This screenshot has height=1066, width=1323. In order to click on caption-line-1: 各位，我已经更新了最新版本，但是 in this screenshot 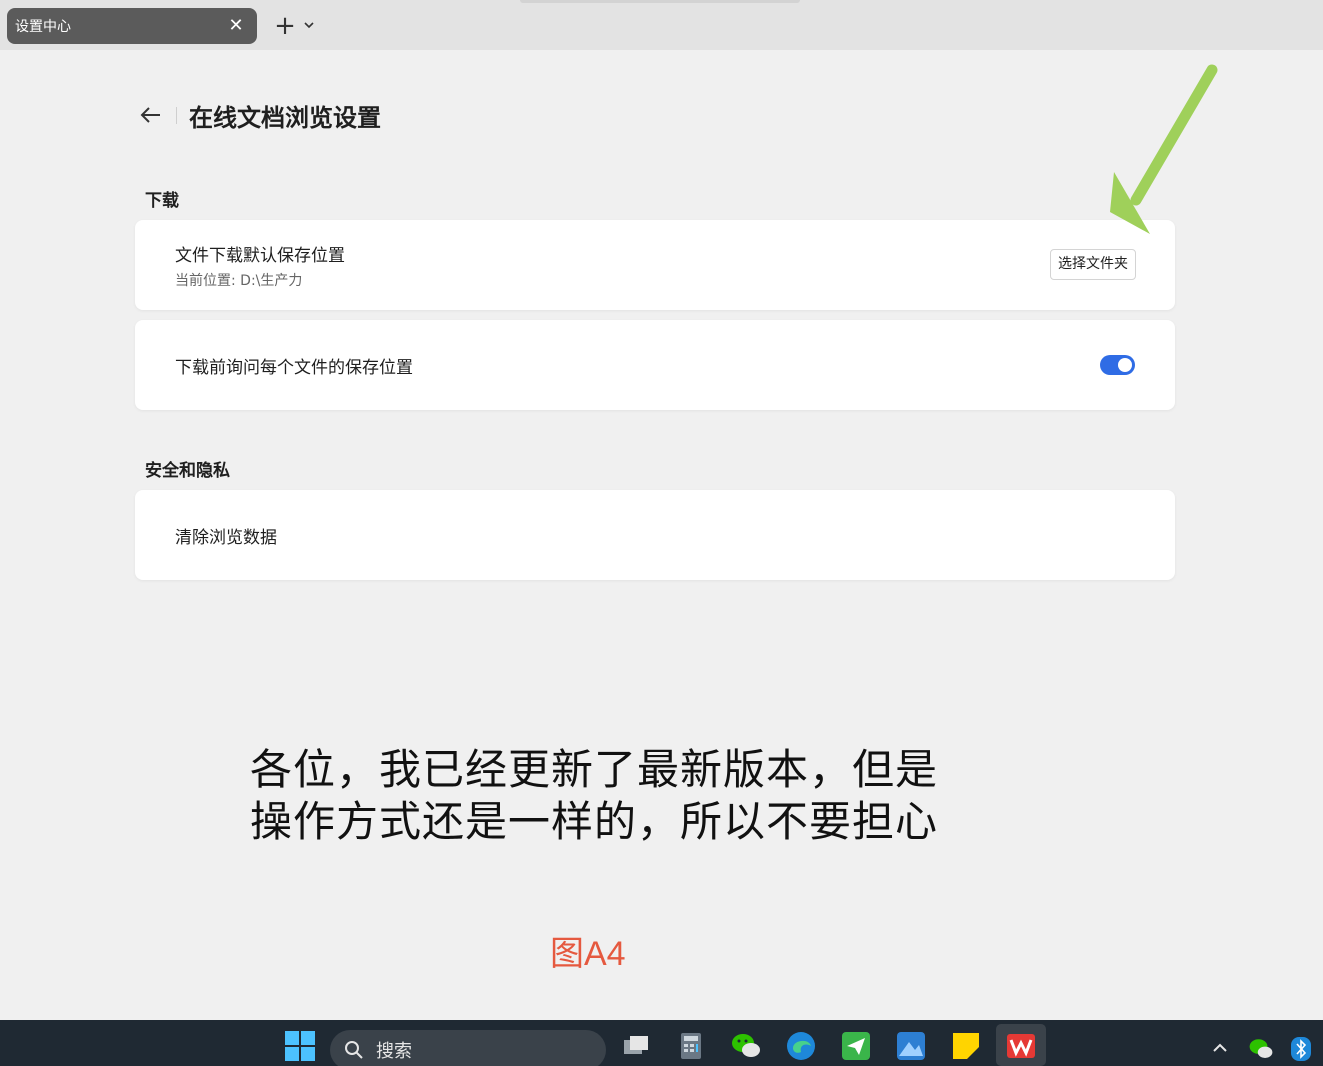, I will do `click(594, 769)`.